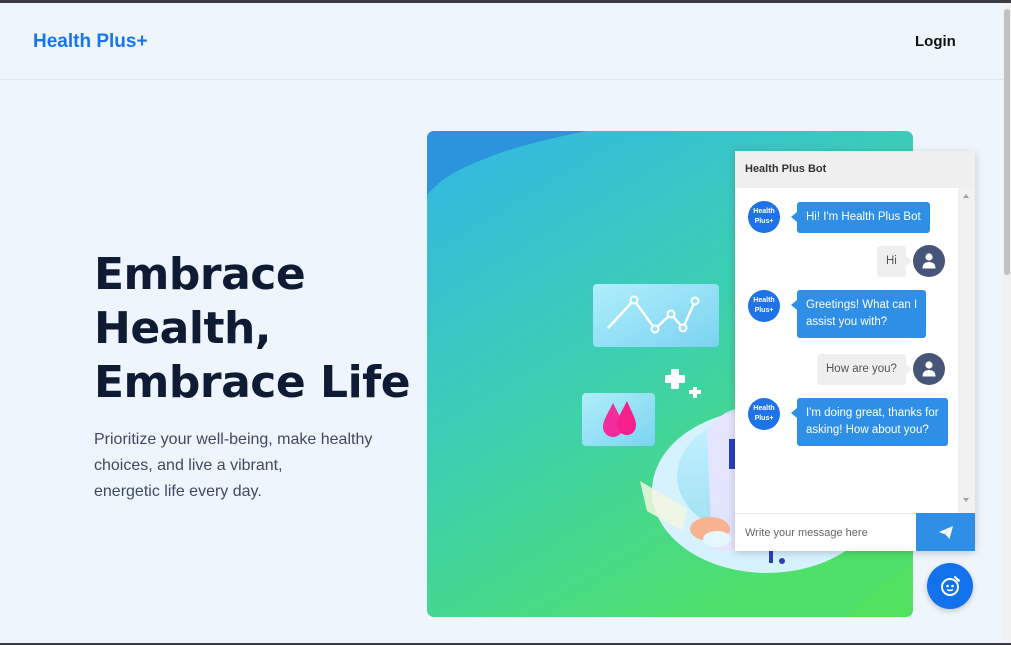 This screenshot has width=1011, height=645. I want to click on page-scrollbar, so click(1007, 323).